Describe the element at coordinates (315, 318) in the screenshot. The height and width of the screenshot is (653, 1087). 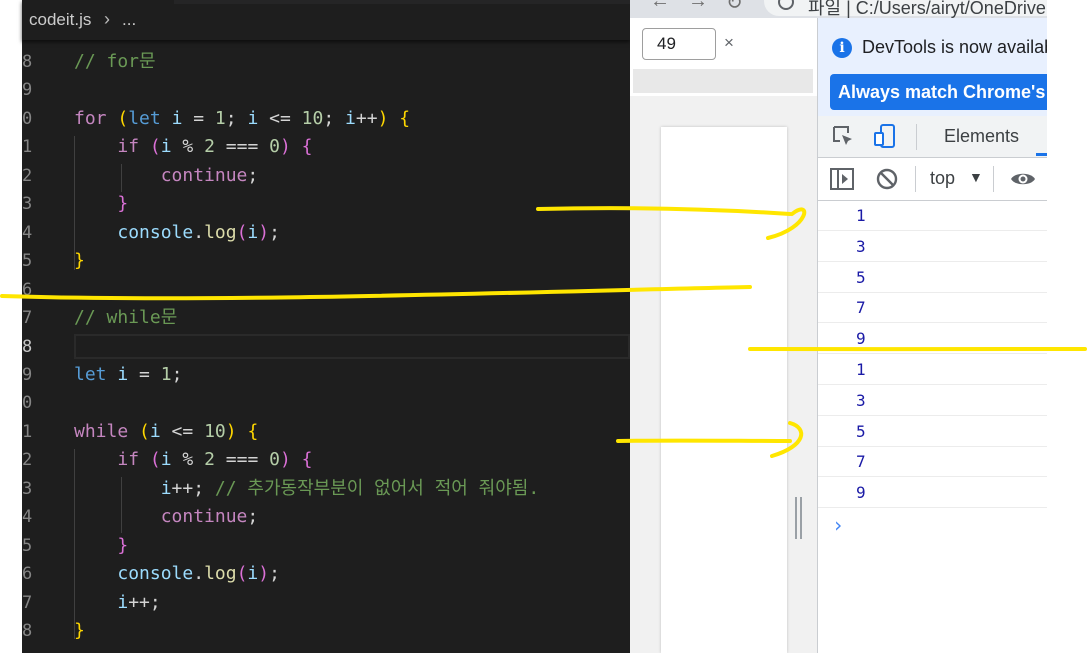
I see `code-line: 7 // while문` at that location.